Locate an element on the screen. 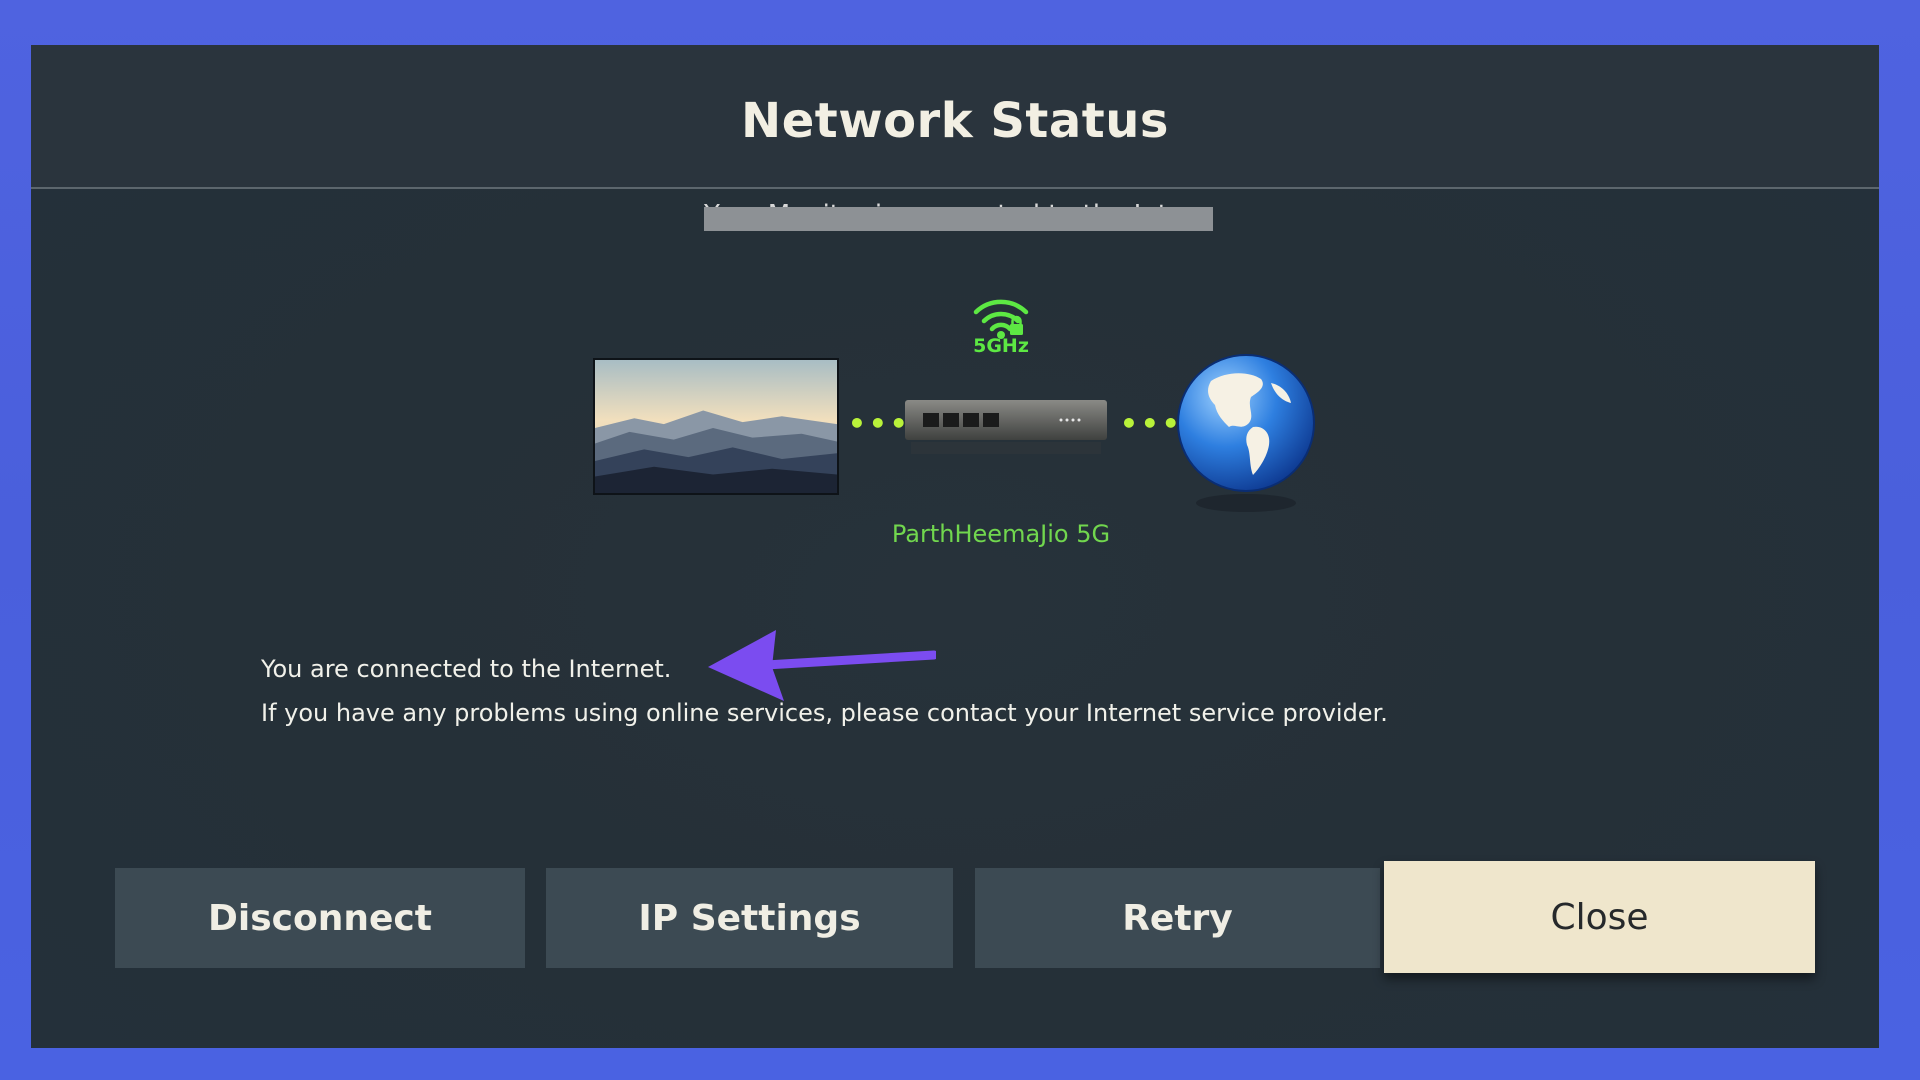  wifi-band-label: 5GHz is located at coordinates (1001, 346).